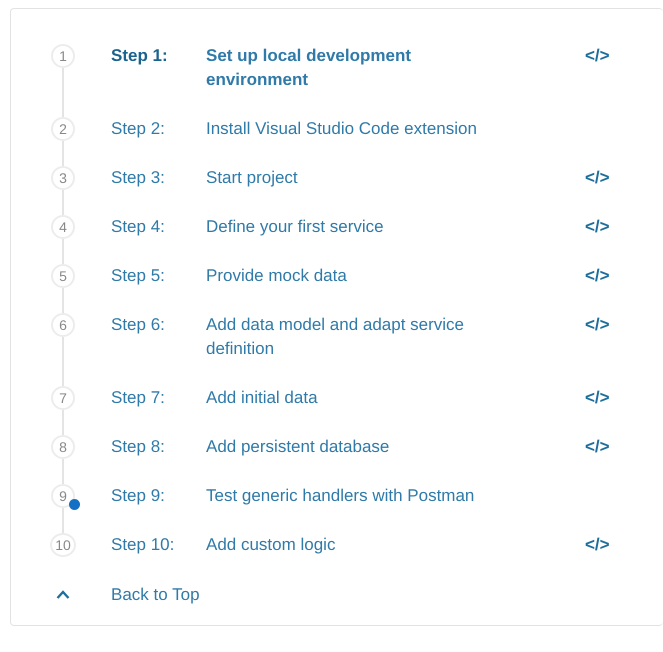 This screenshot has height=652, width=663. I want to click on step-label: Step 2:, so click(138, 129).